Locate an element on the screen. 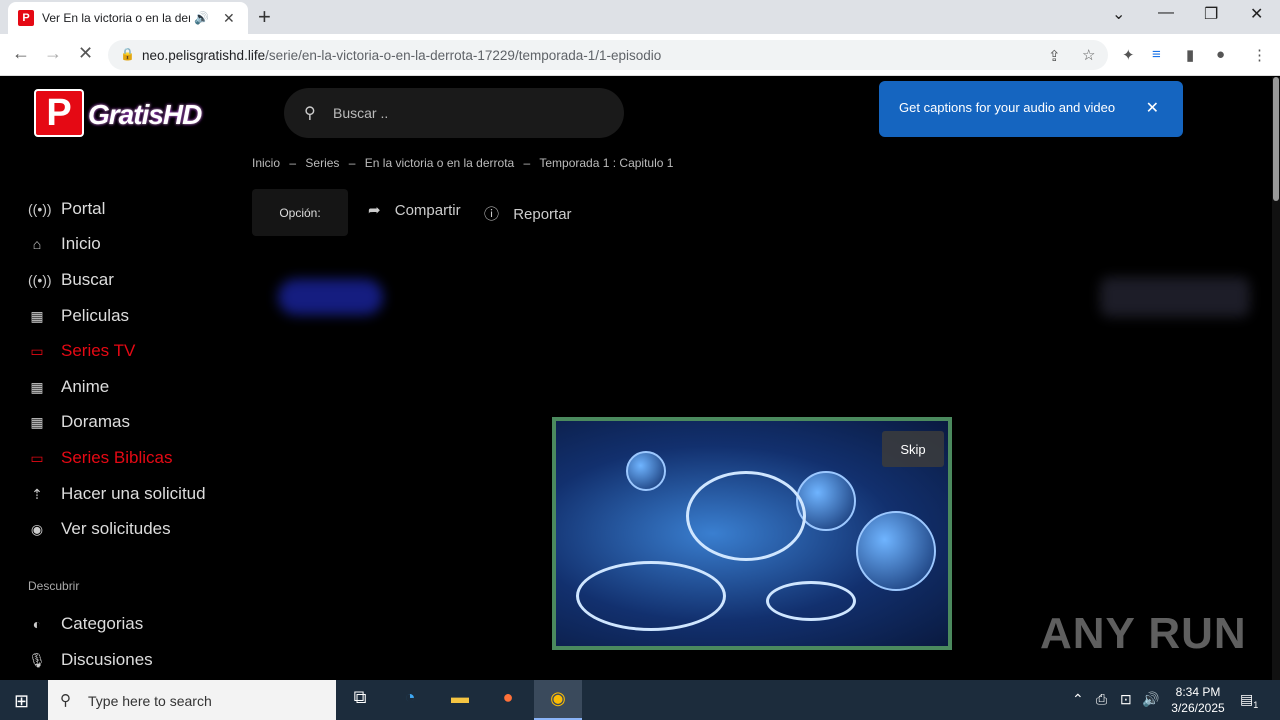 The width and height of the screenshot is (1280, 720). favicon: P is located at coordinates (26, 18).